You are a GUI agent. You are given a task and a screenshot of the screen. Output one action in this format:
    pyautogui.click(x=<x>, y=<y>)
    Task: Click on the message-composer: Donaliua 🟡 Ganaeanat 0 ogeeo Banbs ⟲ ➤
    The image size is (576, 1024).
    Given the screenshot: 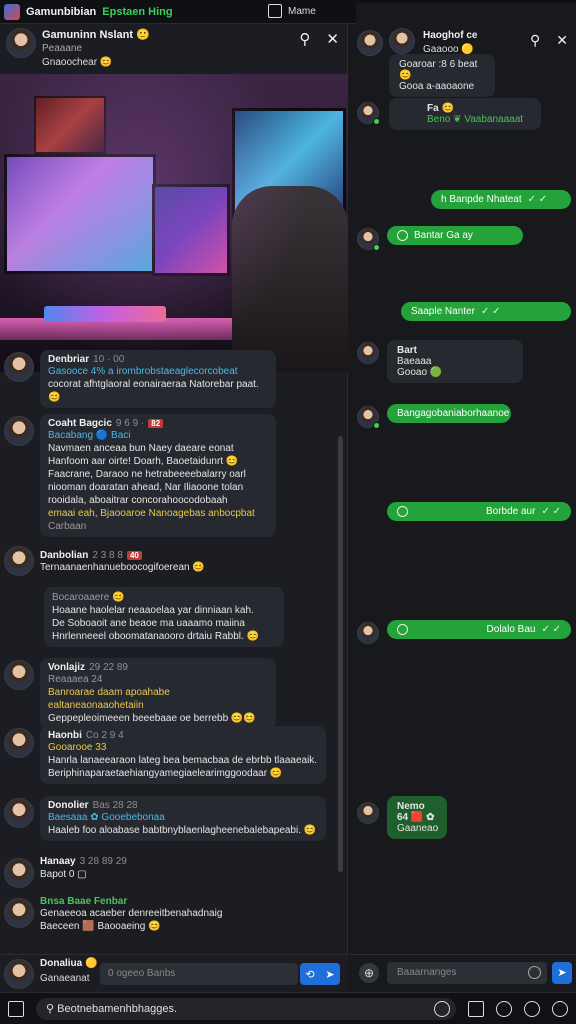 What is the action you would take?
    pyautogui.click(x=174, y=973)
    